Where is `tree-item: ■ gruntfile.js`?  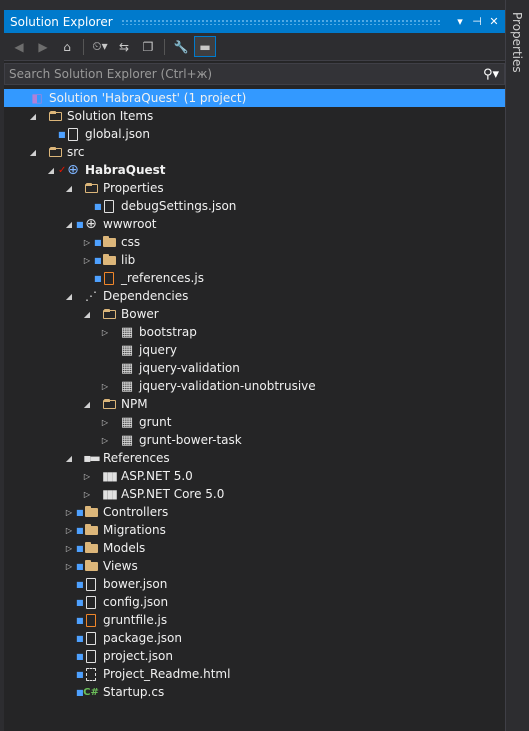 tree-item: ■ gruntfile.js is located at coordinates (254, 620).